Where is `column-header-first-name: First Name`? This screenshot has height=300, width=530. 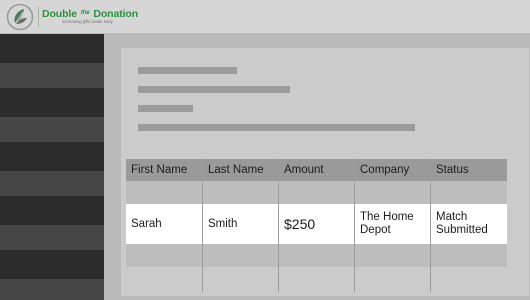 column-header-first-name: First Name is located at coordinates (164, 170).